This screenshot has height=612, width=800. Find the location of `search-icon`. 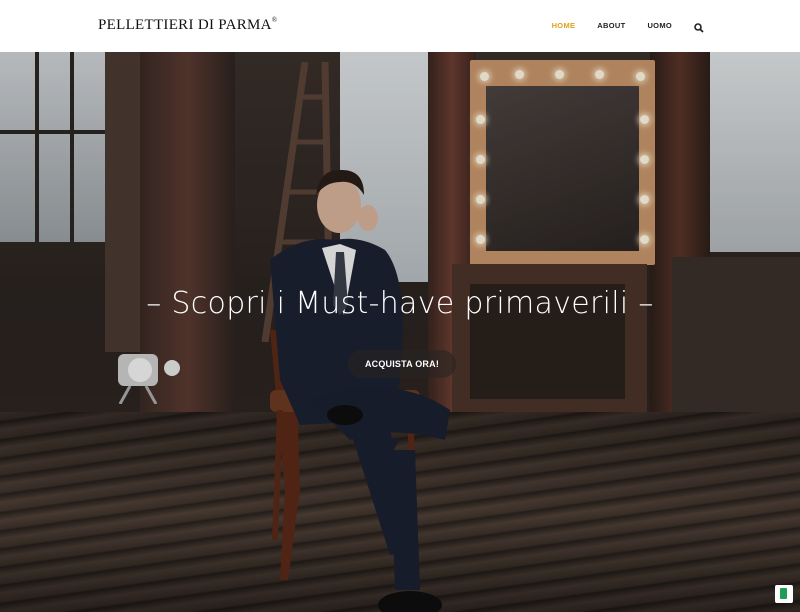

search-icon is located at coordinates (699, 26).